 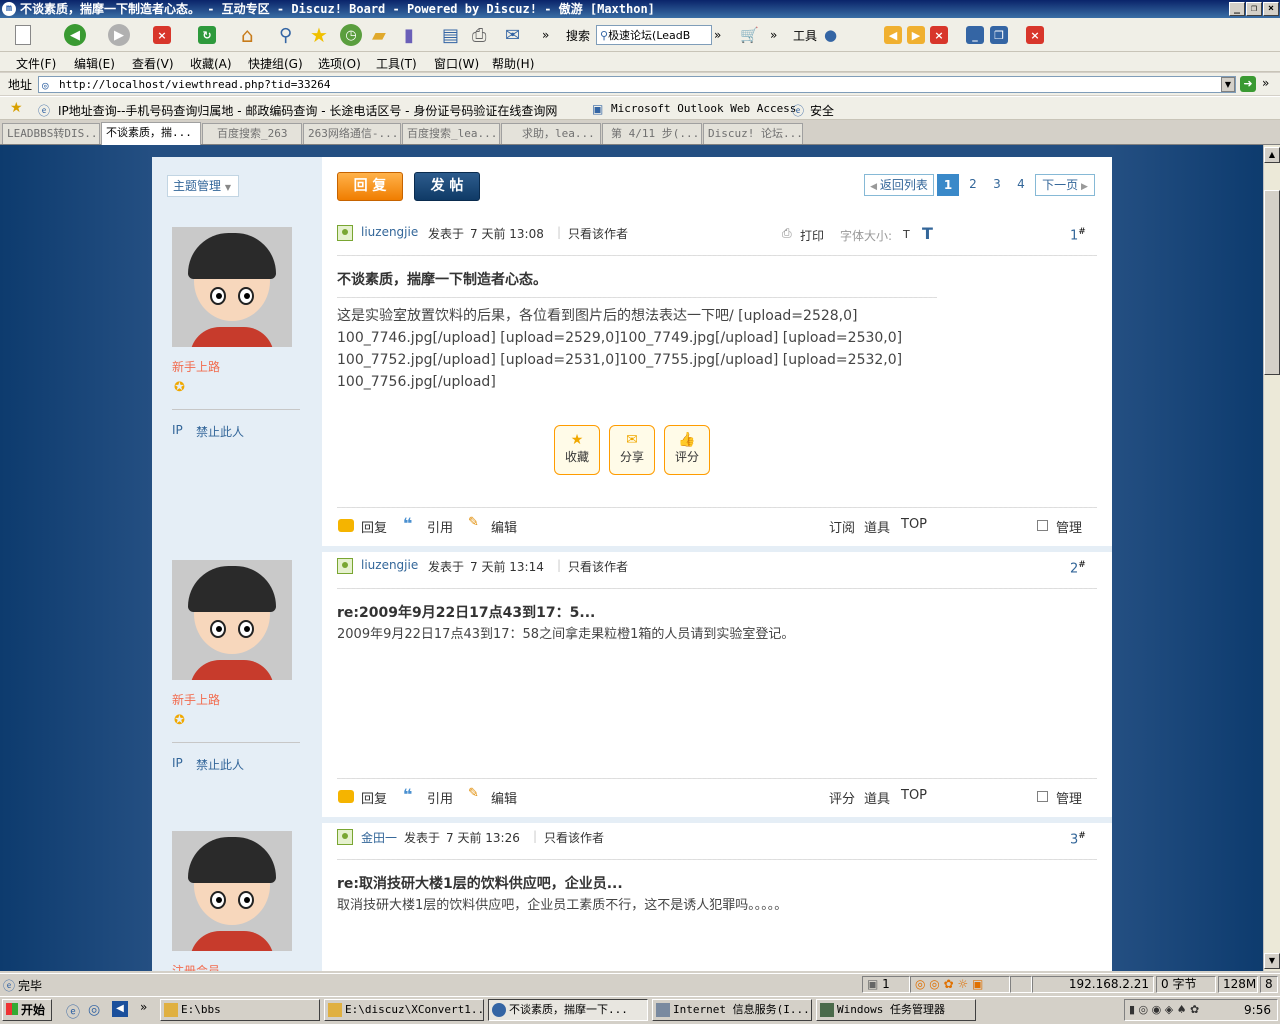 What do you see at coordinates (948, 185) in the screenshot?
I see `page-1: 1` at bounding box center [948, 185].